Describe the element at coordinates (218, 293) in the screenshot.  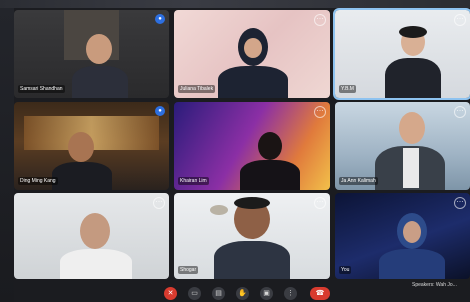
I see `captions-icon: ▤` at that location.